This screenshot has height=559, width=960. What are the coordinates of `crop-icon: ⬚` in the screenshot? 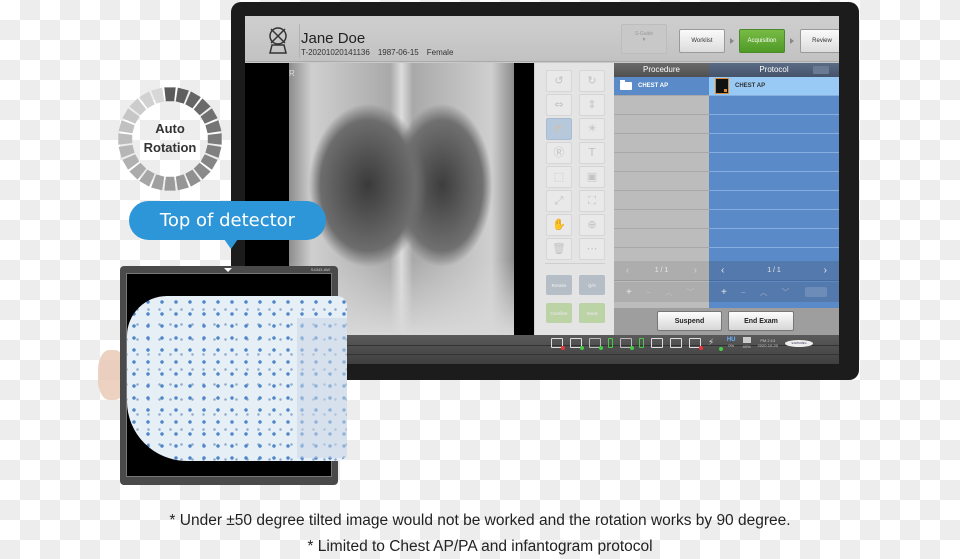 It's located at (559, 177).